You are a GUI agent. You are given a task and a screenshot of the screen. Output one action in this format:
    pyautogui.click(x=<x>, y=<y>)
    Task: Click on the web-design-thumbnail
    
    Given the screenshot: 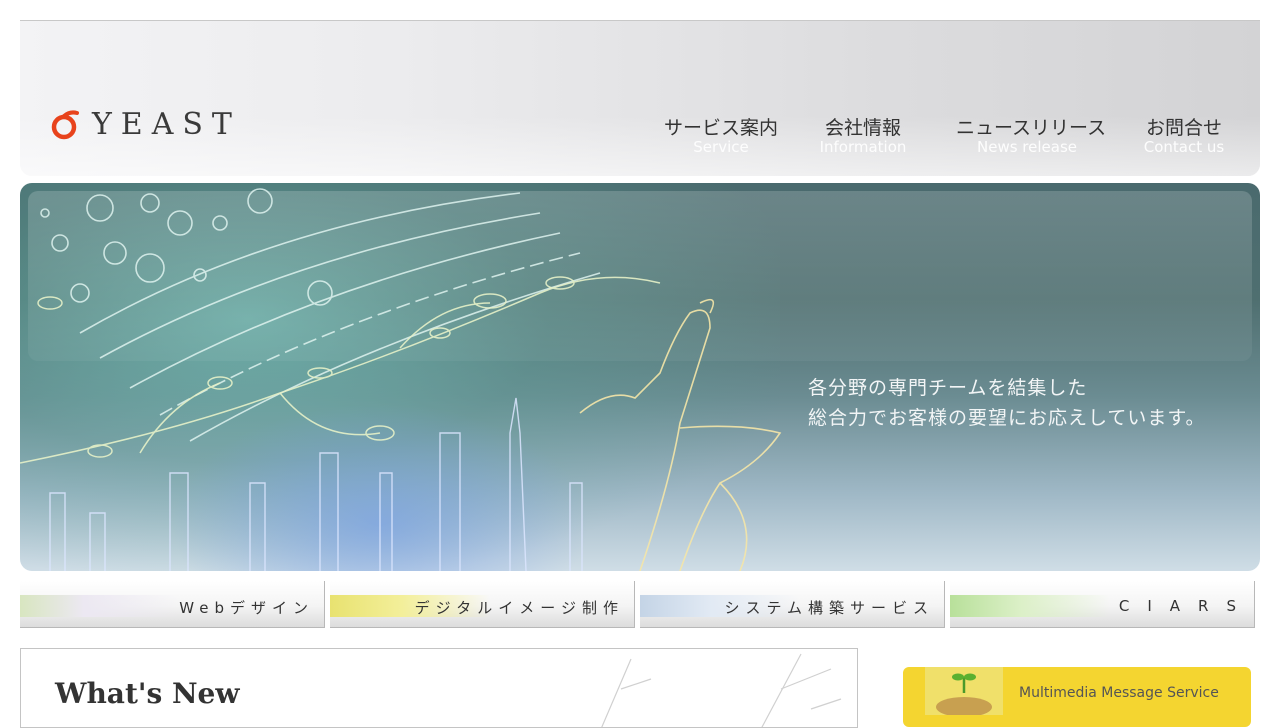 What is the action you would take?
    pyautogui.click(x=100, y=606)
    